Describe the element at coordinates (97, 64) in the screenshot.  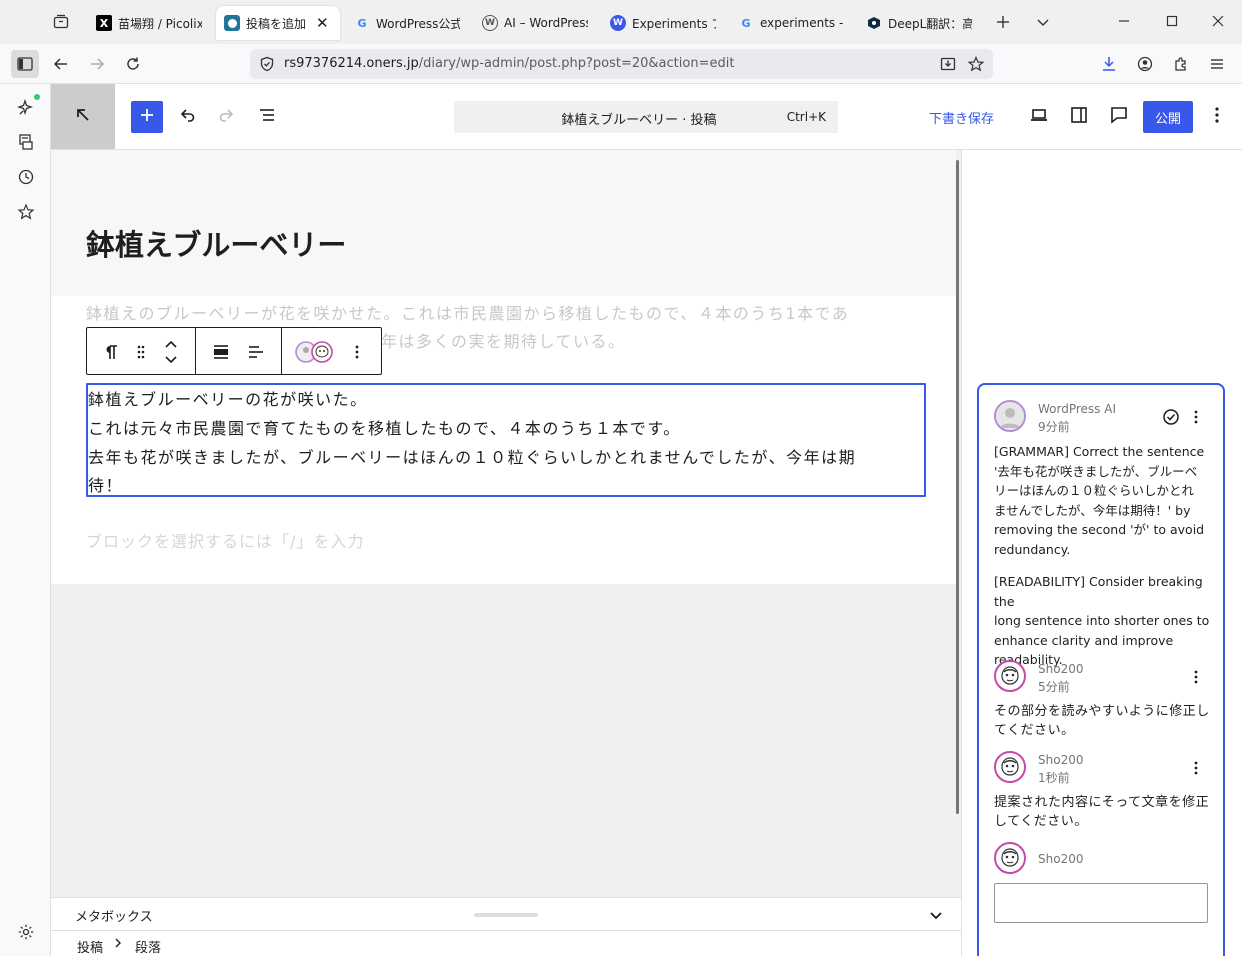
I see `forward-icon` at that location.